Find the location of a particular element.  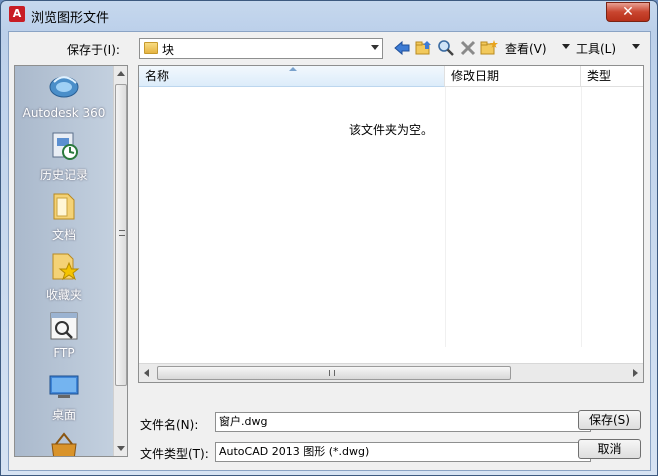

places-list: Autodesk 360 历史记录 文档 收藏夹 FTP 桌面 is located at coordinates (64, 261).